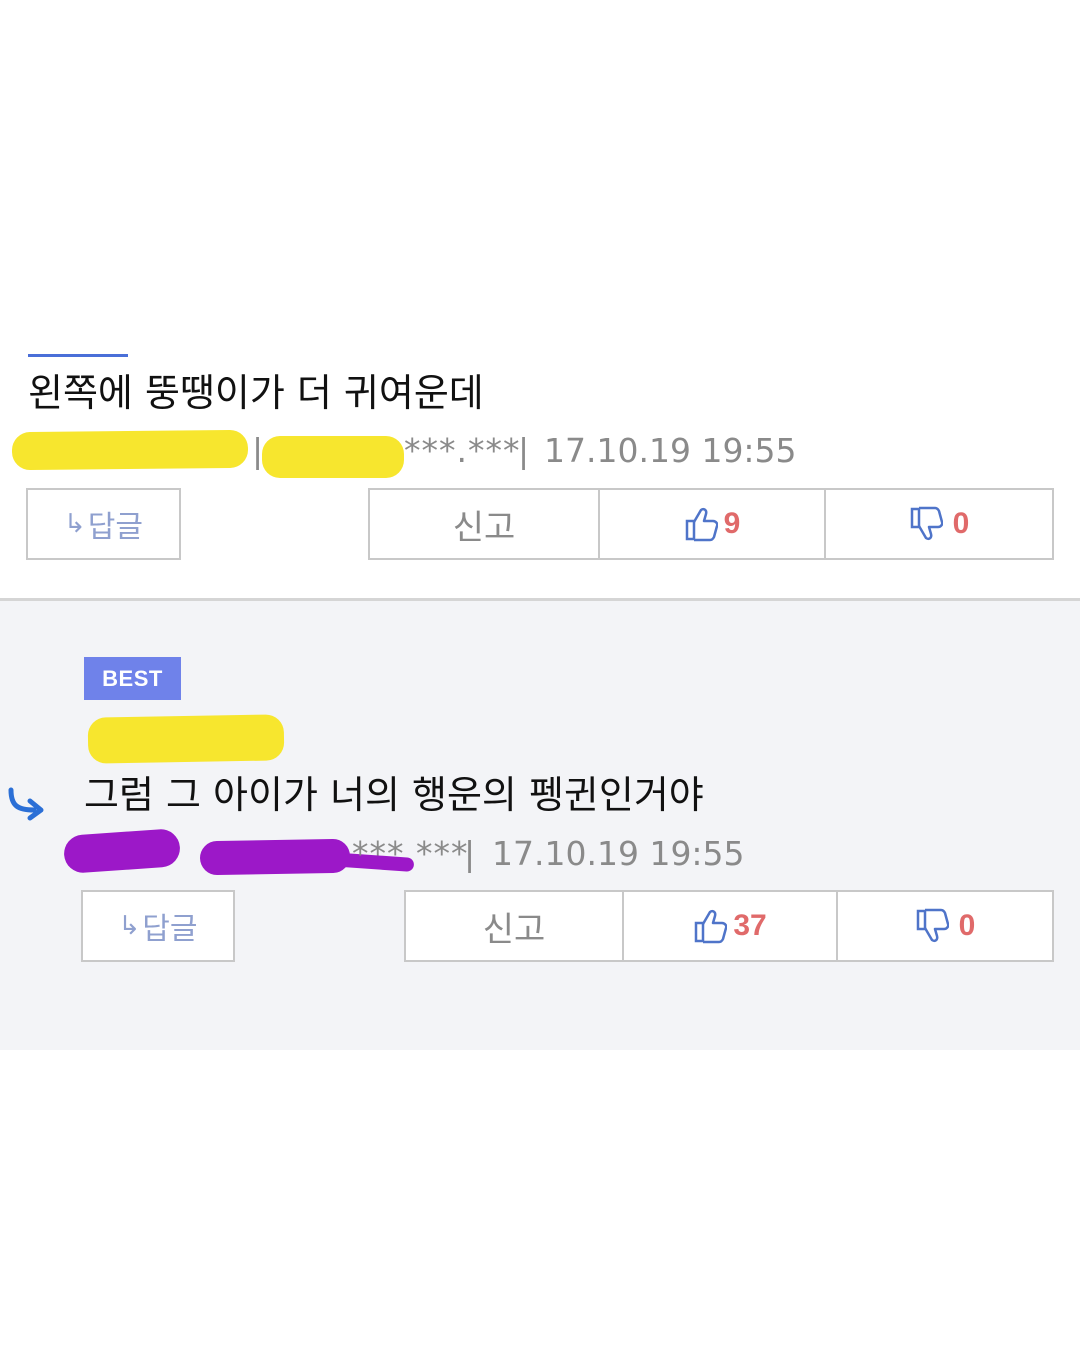  Describe the element at coordinates (750, 925) in the screenshot. I see `like-count: 37` at that location.